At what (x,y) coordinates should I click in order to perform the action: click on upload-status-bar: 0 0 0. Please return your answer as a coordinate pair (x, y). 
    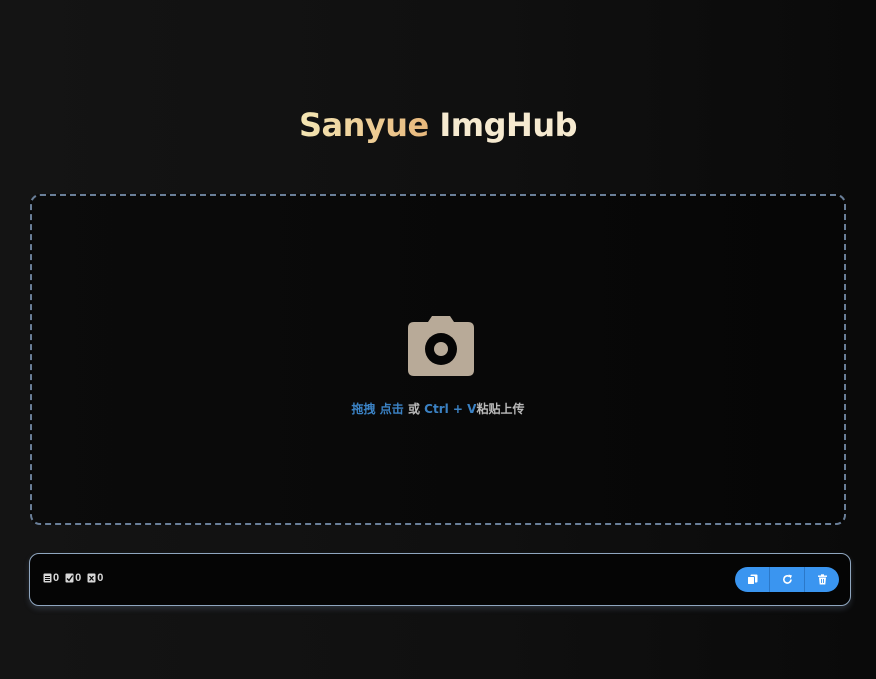
    Looking at the image, I should click on (440, 579).